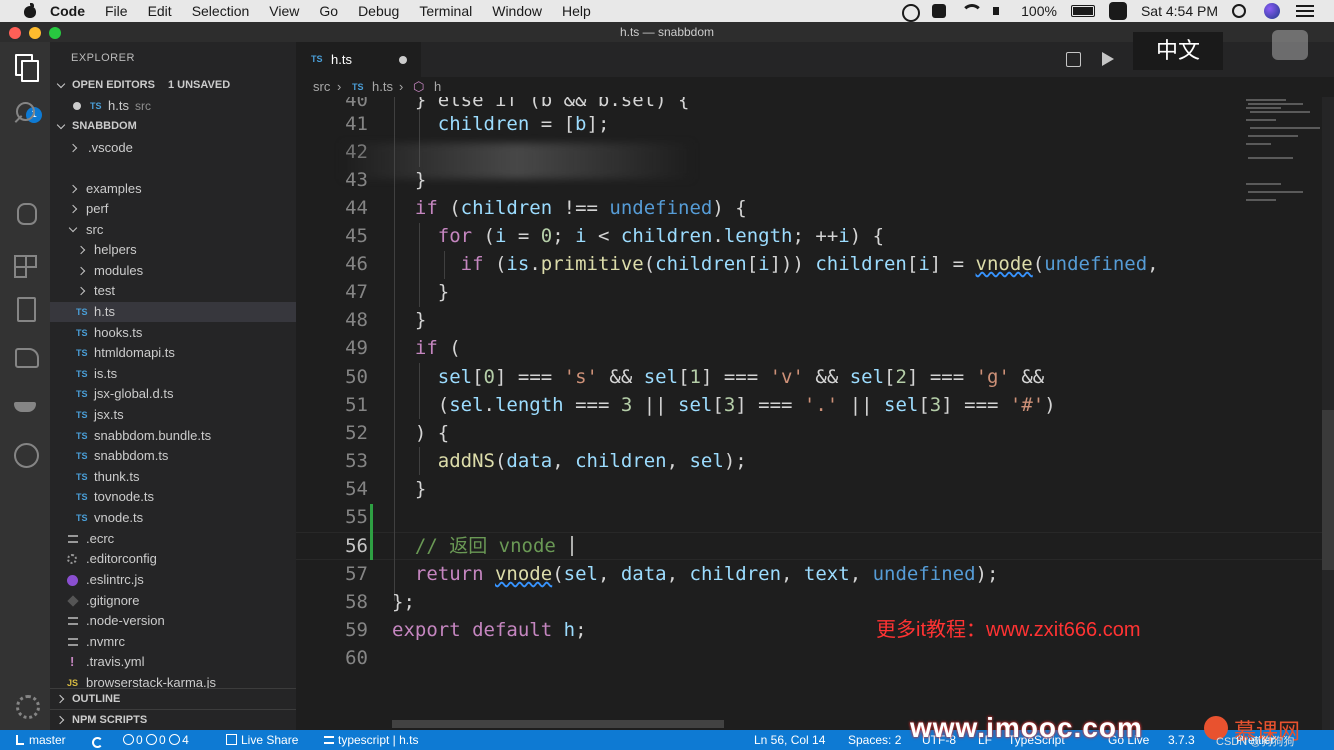 The image size is (1334, 750). I want to click on clock: Sat 4:54 PM, so click(1179, 11).